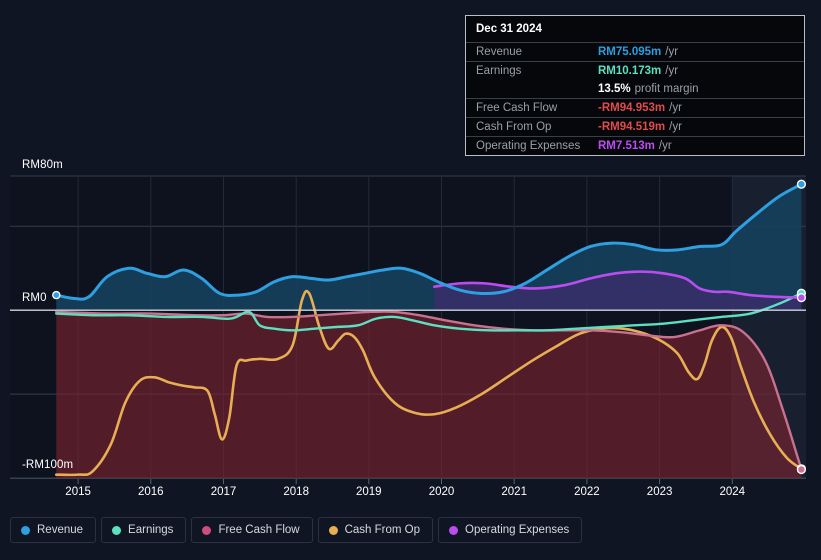 Image resolution: width=821 pixels, height=560 pixels. Describe the element at coordinates (587, 492) in the screenshot. I see `x-axis-tick-2022: 2022` at that location.